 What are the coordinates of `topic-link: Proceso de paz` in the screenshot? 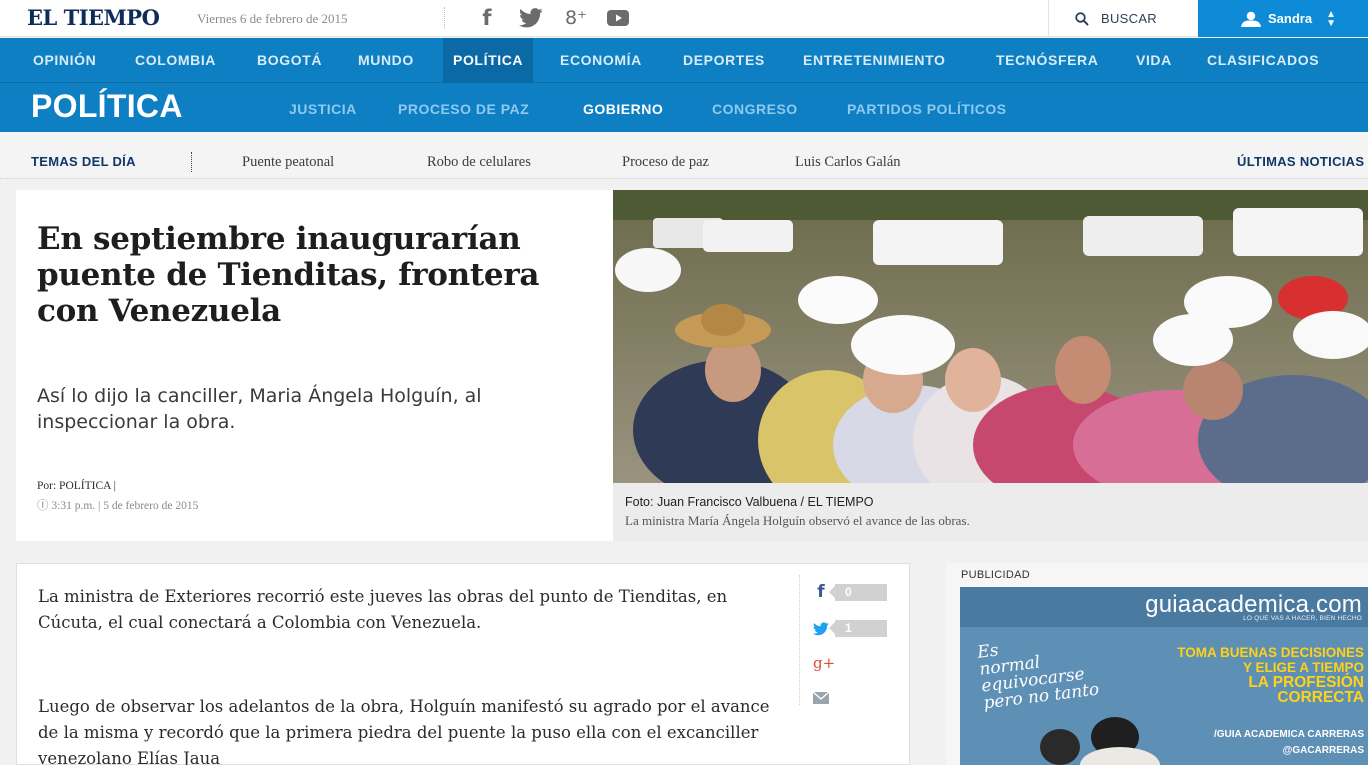 It's located at (665, 162).